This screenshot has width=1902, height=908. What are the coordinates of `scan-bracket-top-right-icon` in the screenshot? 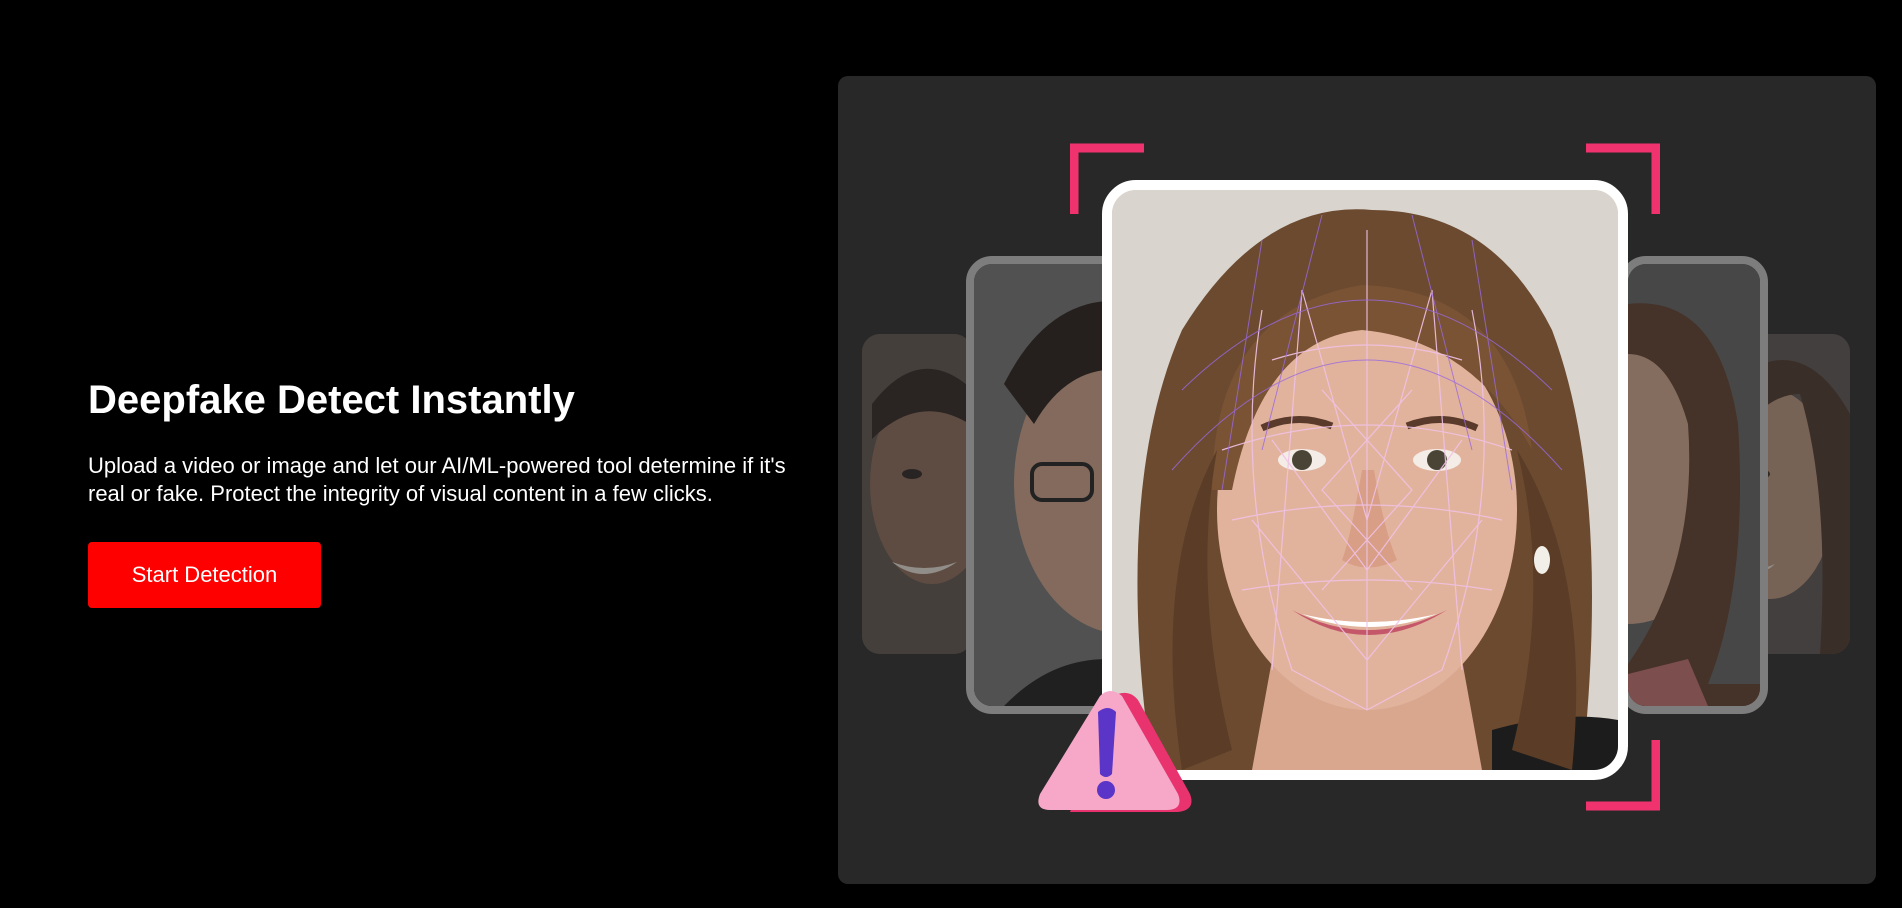 It's located at (1623, 178).